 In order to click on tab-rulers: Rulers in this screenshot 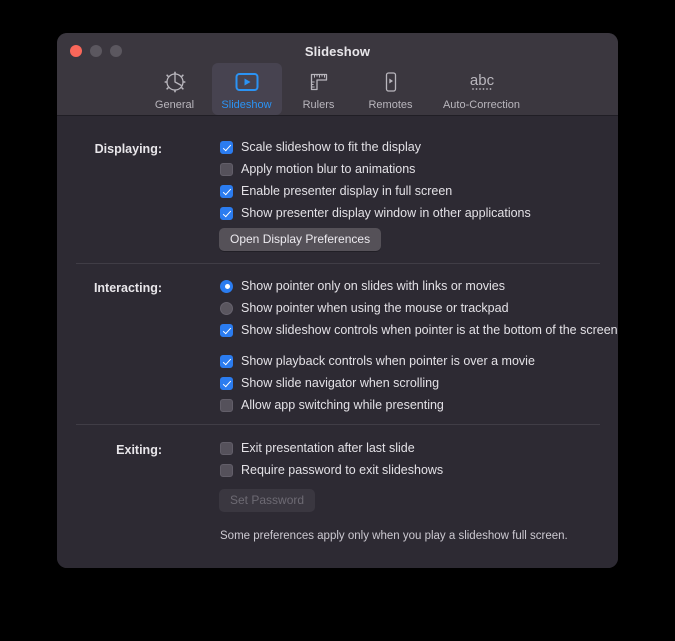, I will do `click(319, 89)`.